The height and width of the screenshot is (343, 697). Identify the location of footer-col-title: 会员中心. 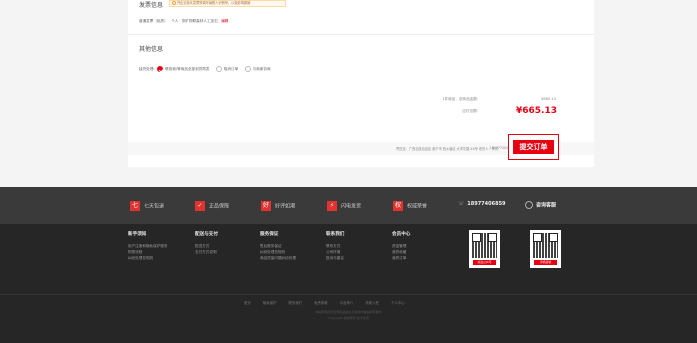
(401, 234).